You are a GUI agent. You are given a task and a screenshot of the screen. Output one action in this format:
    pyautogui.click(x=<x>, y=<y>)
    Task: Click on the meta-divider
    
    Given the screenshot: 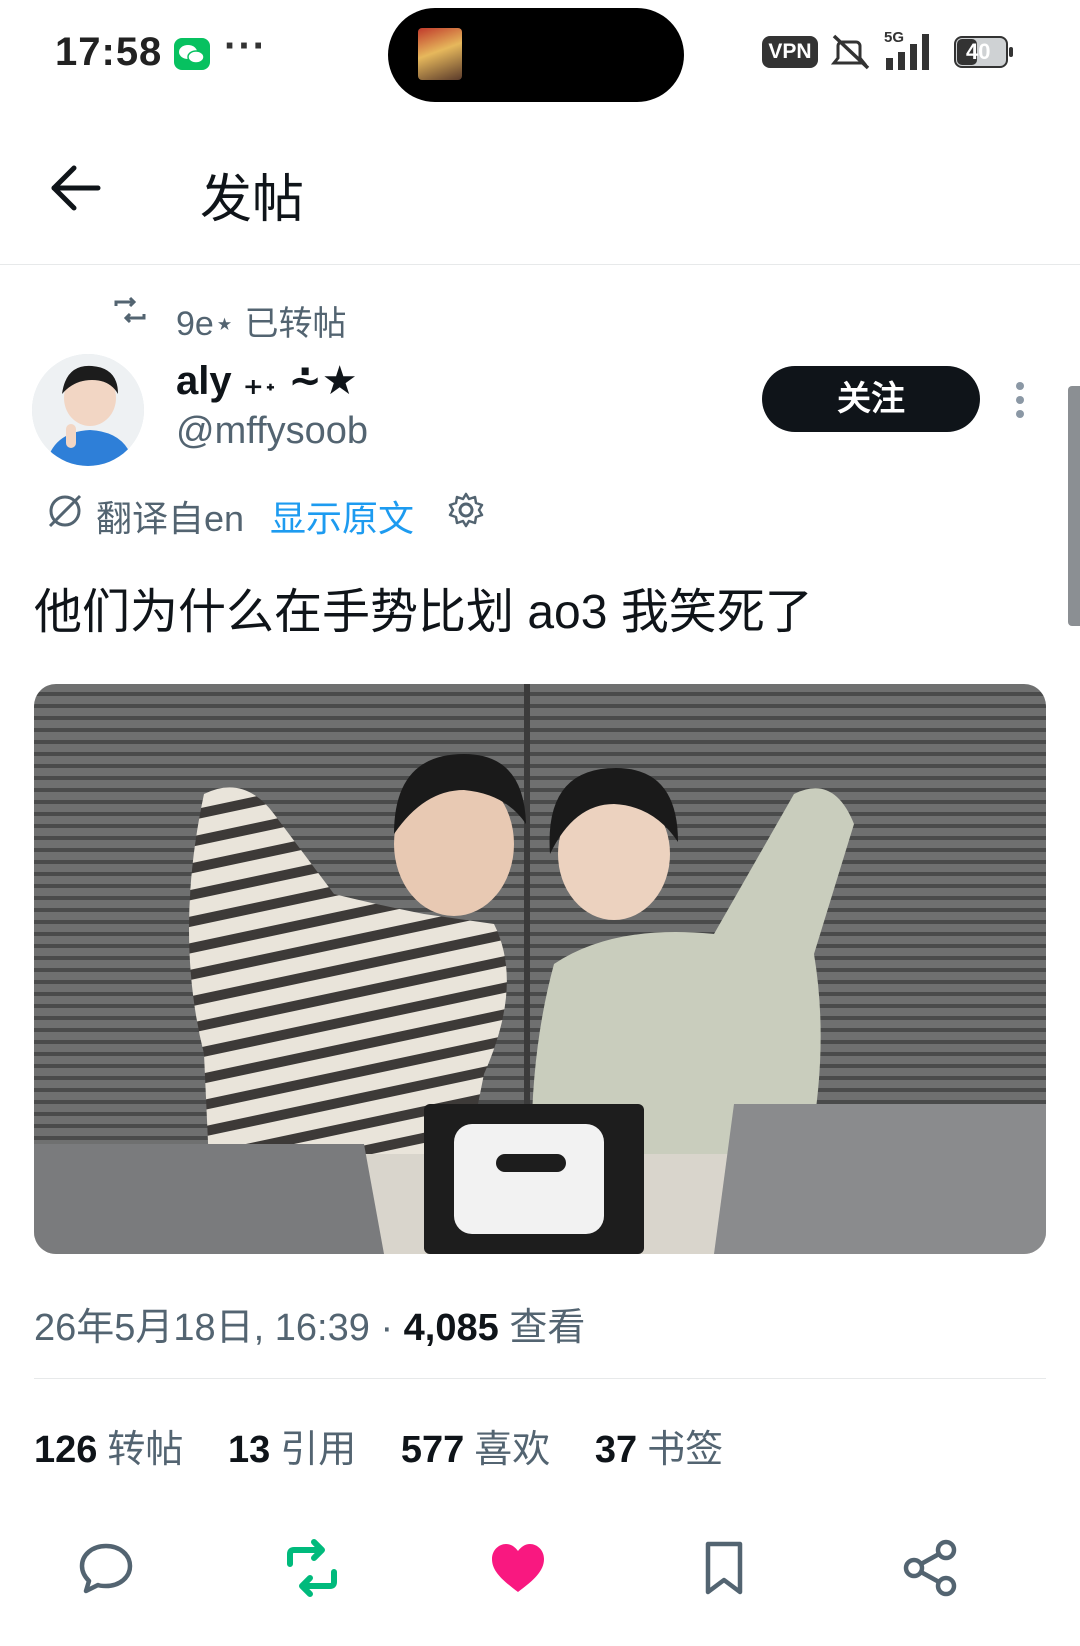 What is the action you would take?
    pyautogui.click(x=540, y=1378)
    